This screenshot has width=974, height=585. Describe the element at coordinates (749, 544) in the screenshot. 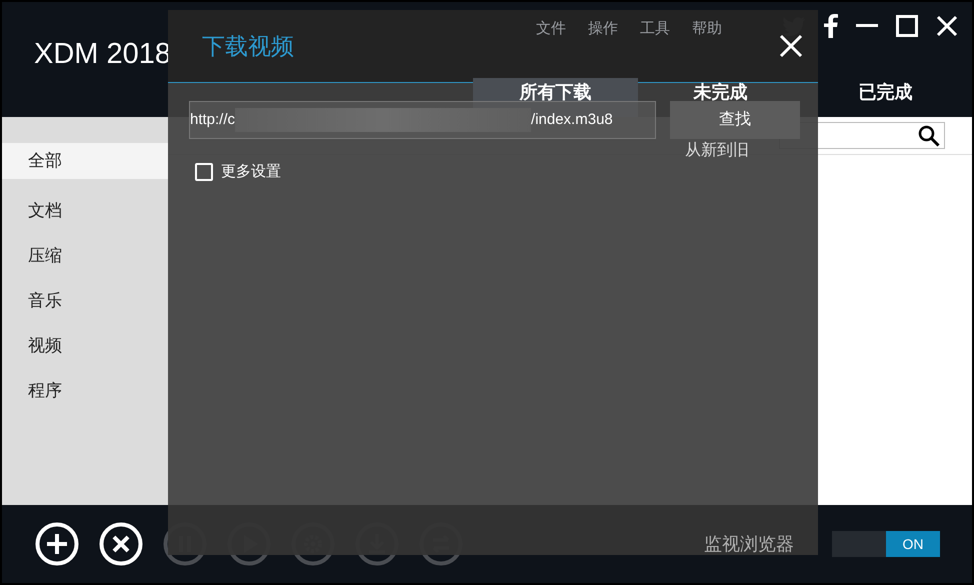

I see `monitor-label: 监视浏览器` at that location.